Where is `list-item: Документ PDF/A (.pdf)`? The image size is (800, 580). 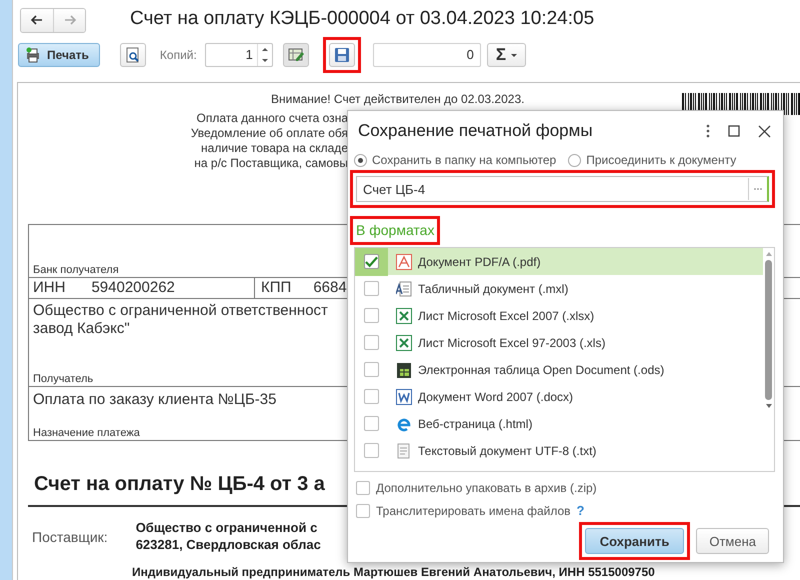 list-item: Документ PDF/A (.pdf) is located at coordinates (559, 261).